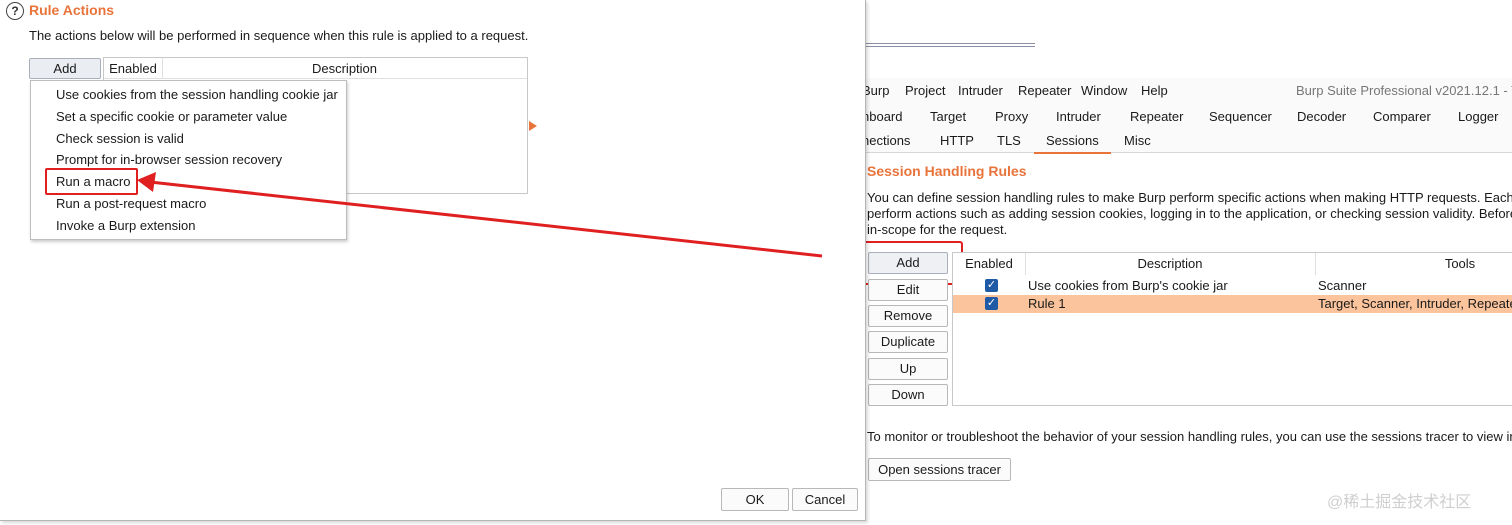 This screenshot has height=525, width=1512. I want to click on tab-proxy: Proxy, so click(1011, 116).